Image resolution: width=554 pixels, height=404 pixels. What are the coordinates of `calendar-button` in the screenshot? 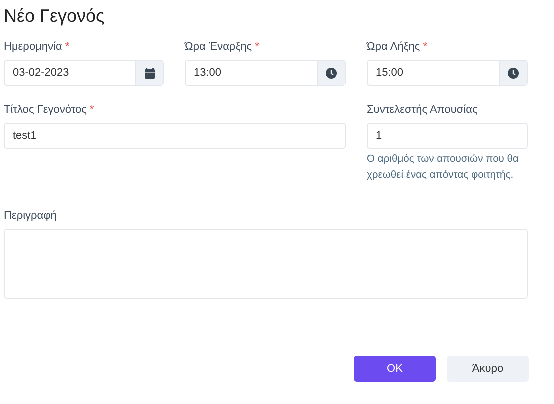 It's located at (149, 73).